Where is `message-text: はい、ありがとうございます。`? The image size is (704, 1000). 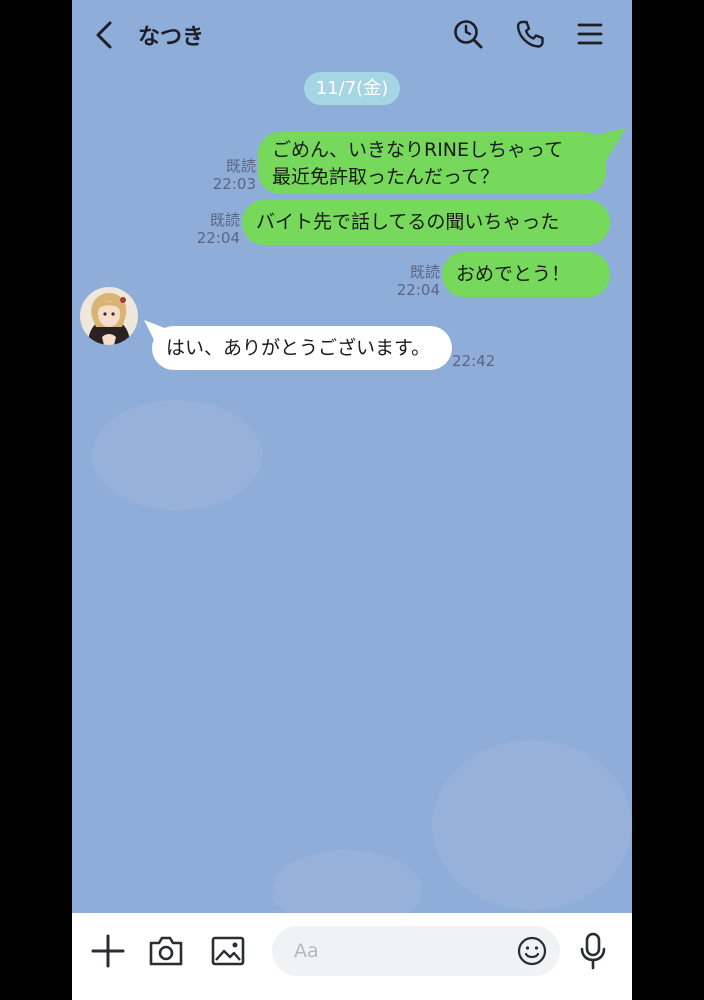
message-text: はい、ありがとうございます。 is located at coordinates (298, 348).